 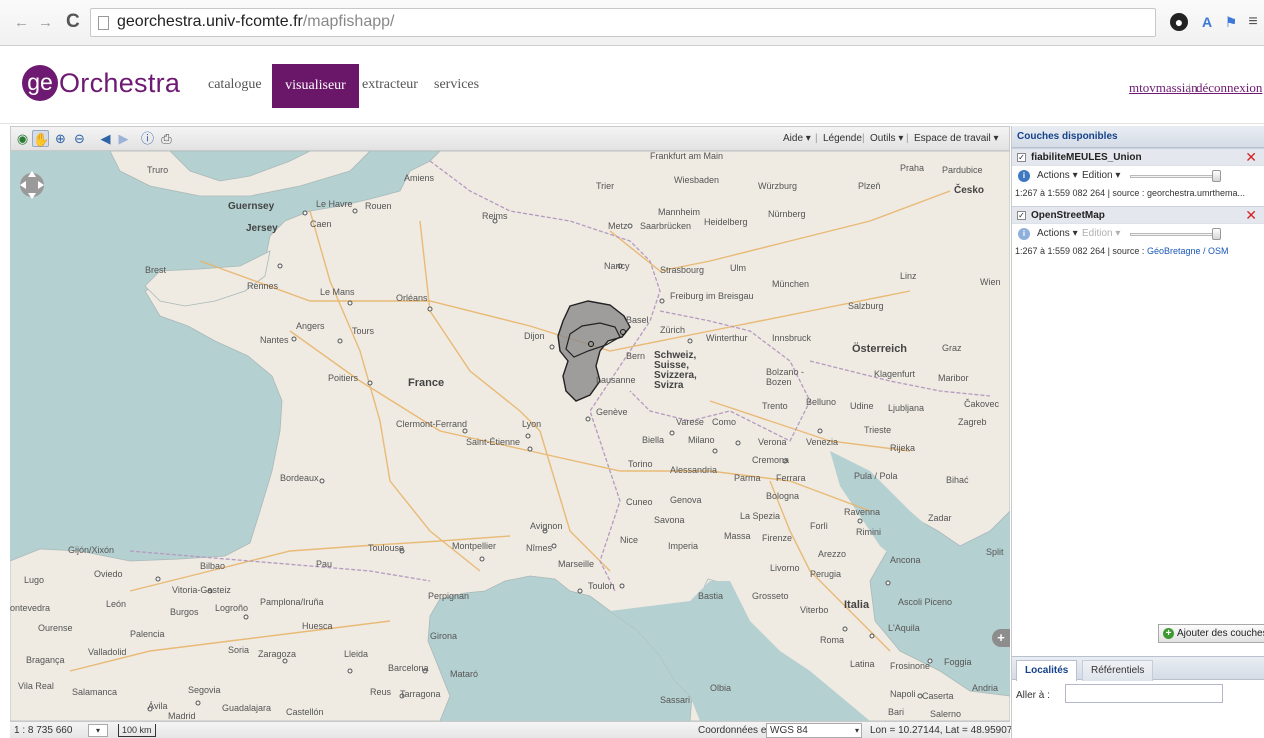 What do you see at coordinates (1188, 251) in the screenshot?
I see `layer-source-link: GéoBretagne / OSM` at bounding box center [1188, 251].